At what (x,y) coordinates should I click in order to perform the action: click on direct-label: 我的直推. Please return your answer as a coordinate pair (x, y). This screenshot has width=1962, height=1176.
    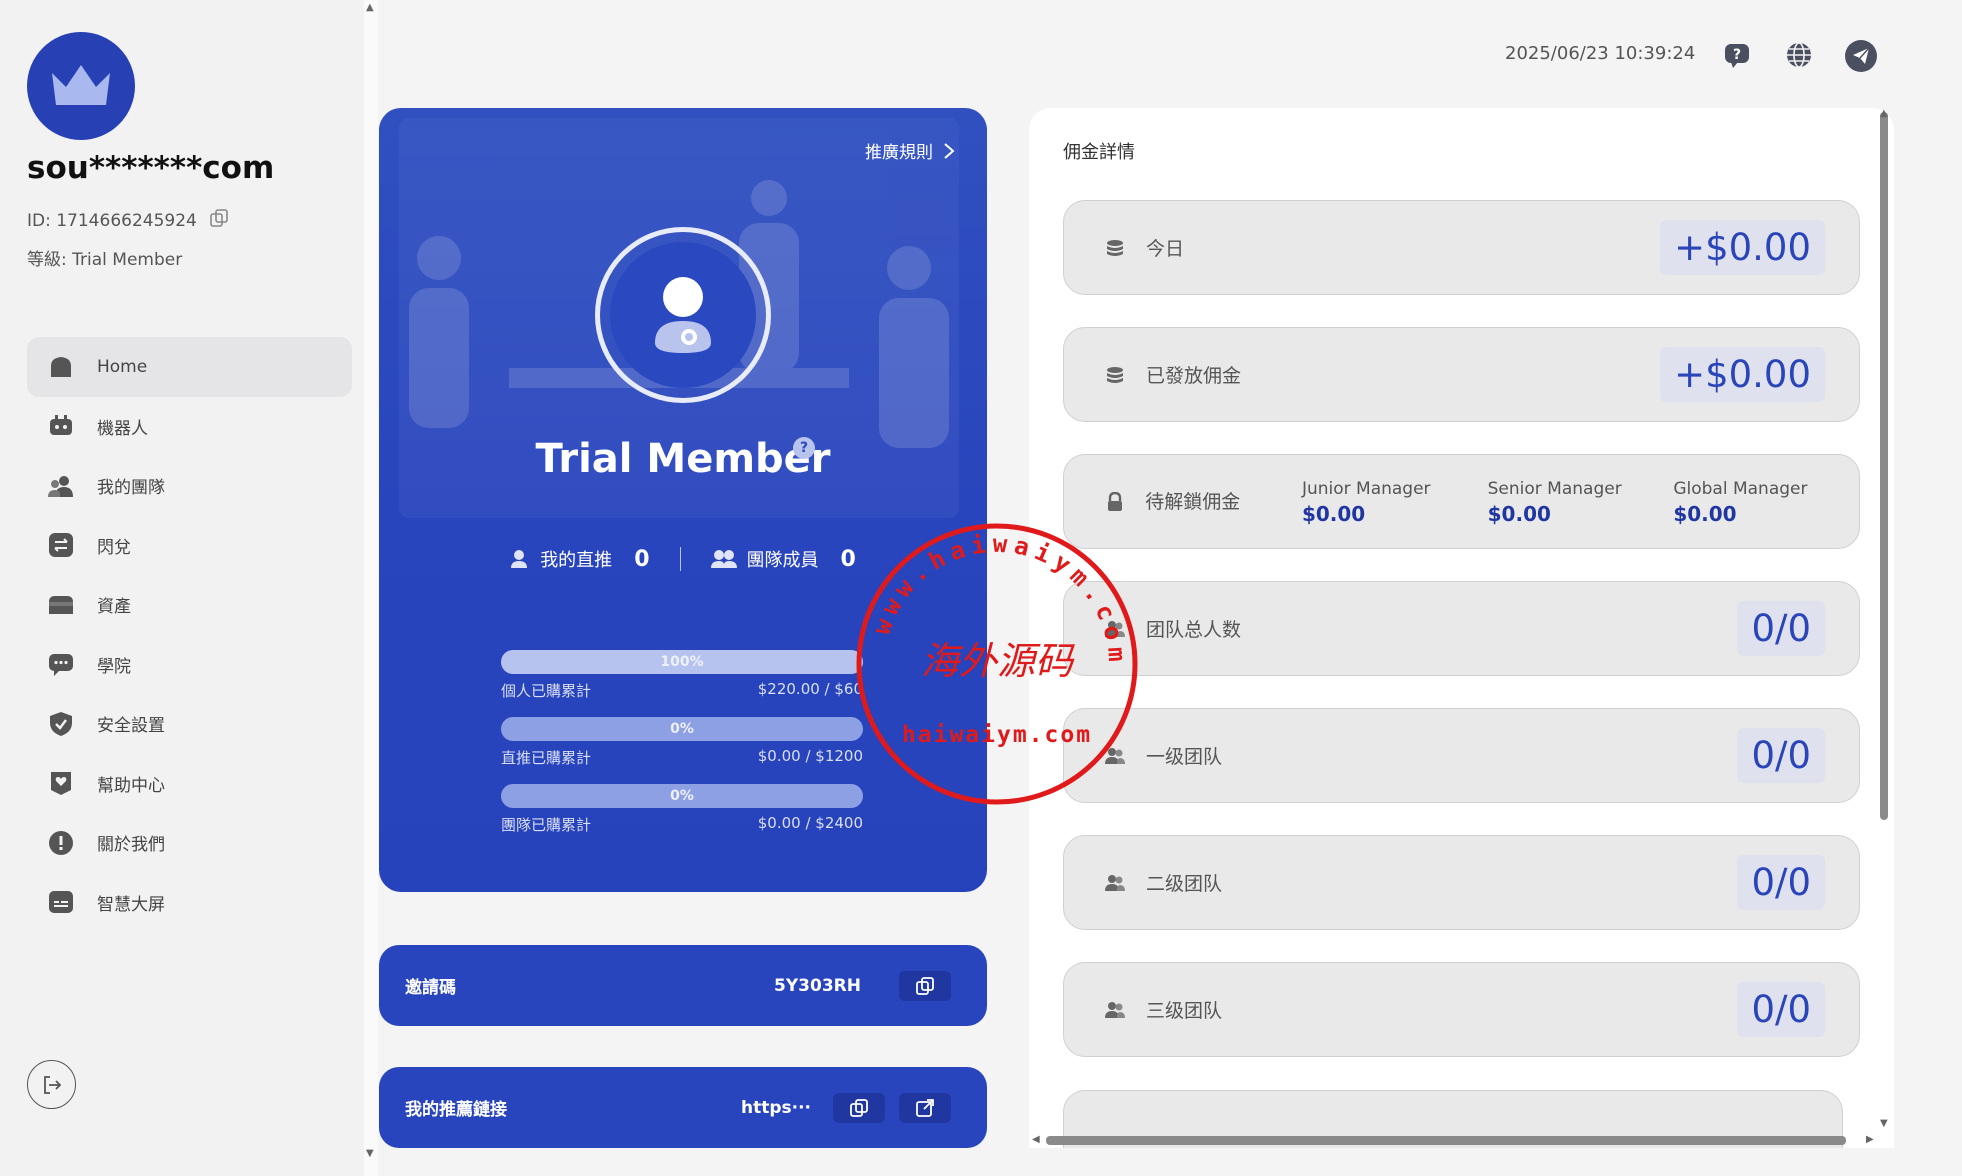
    Looking at the image, I should click on (576, 560).